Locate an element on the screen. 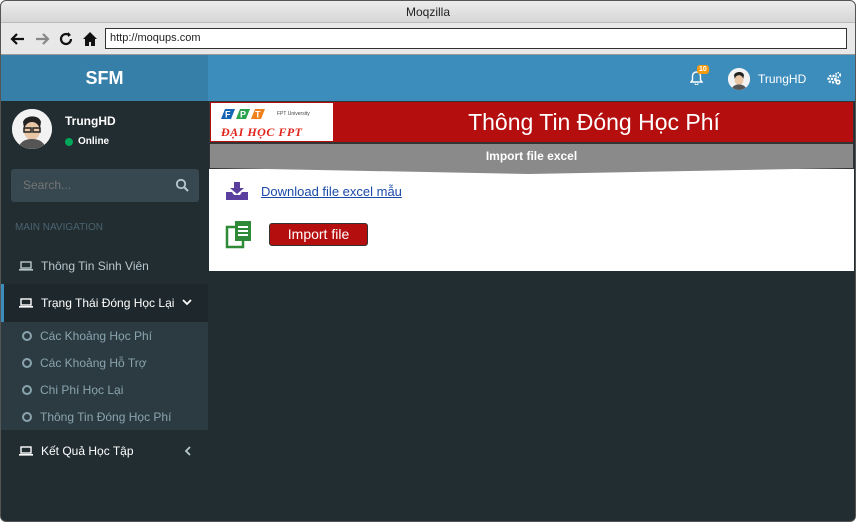  online-label: Online is located at coordinates (94, 141).